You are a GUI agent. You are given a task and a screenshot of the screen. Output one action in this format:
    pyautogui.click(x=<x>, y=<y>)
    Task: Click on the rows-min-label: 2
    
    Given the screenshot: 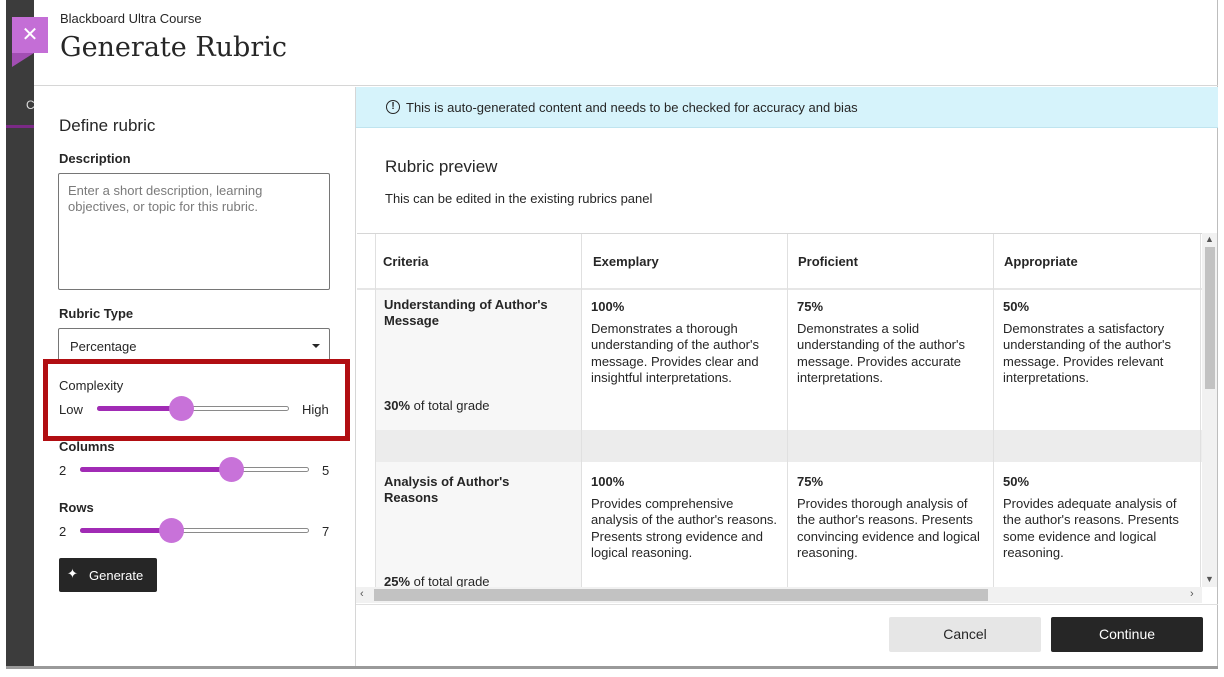 What is the action you would take?
    pyautogui.click(x=63, y=531)
    